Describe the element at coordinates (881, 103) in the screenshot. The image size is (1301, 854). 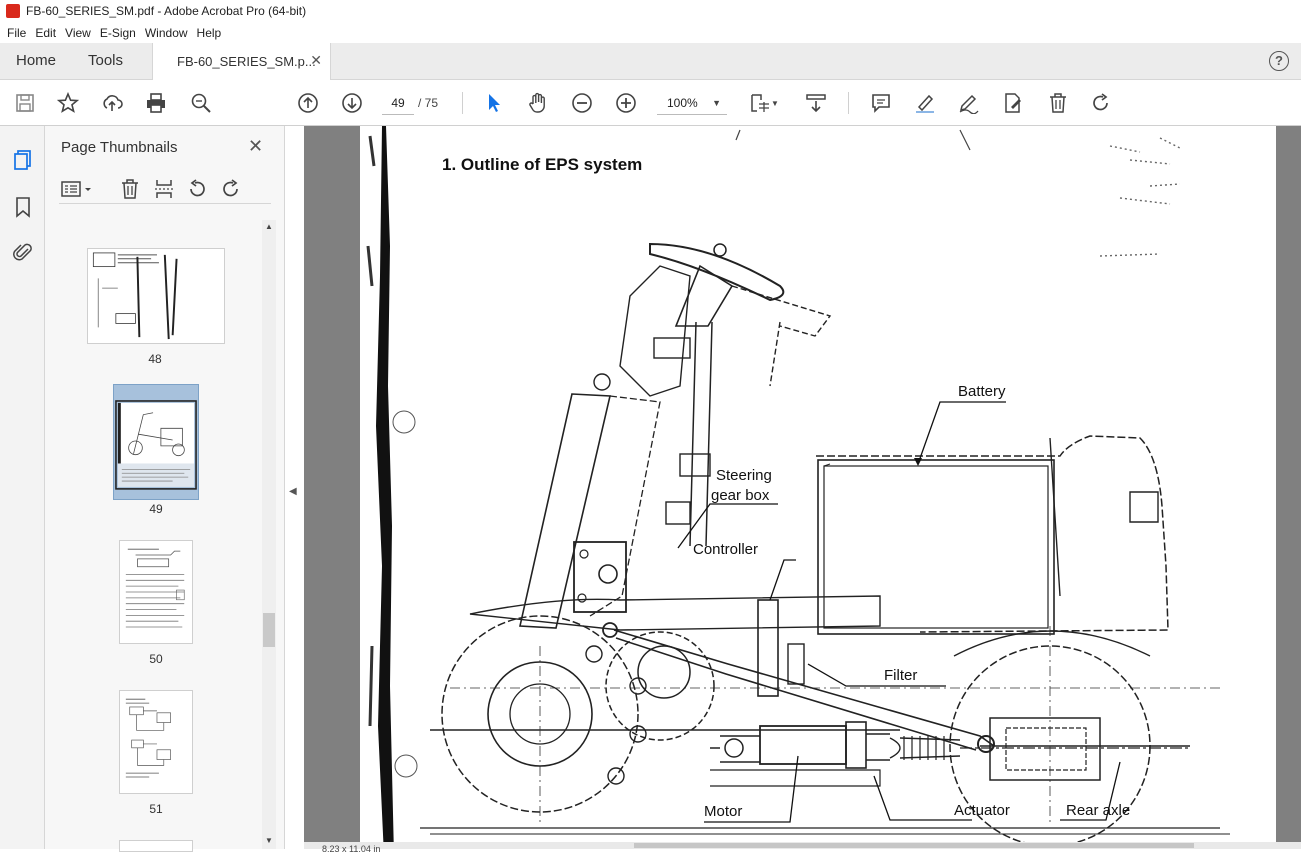
I see `comment-icon` at that location.